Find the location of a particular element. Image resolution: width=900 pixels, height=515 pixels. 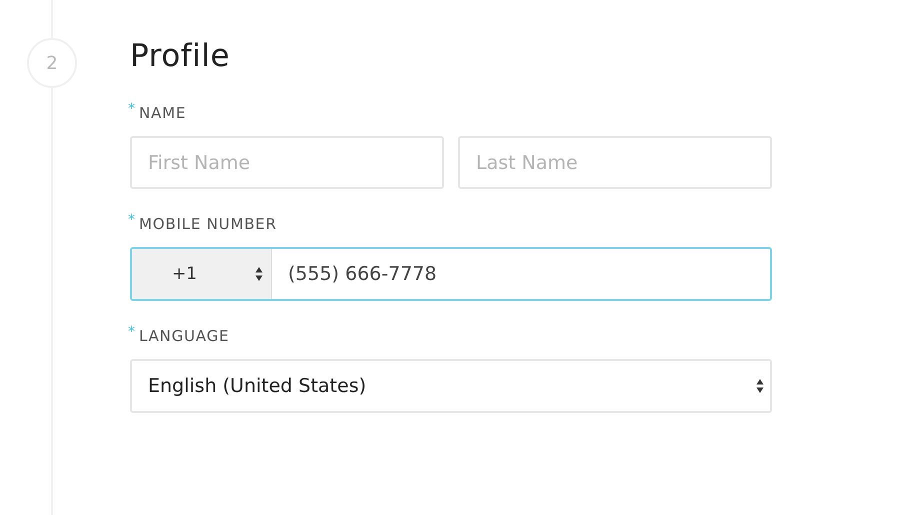

country-code: +1 is located at coordinates (184, 274).